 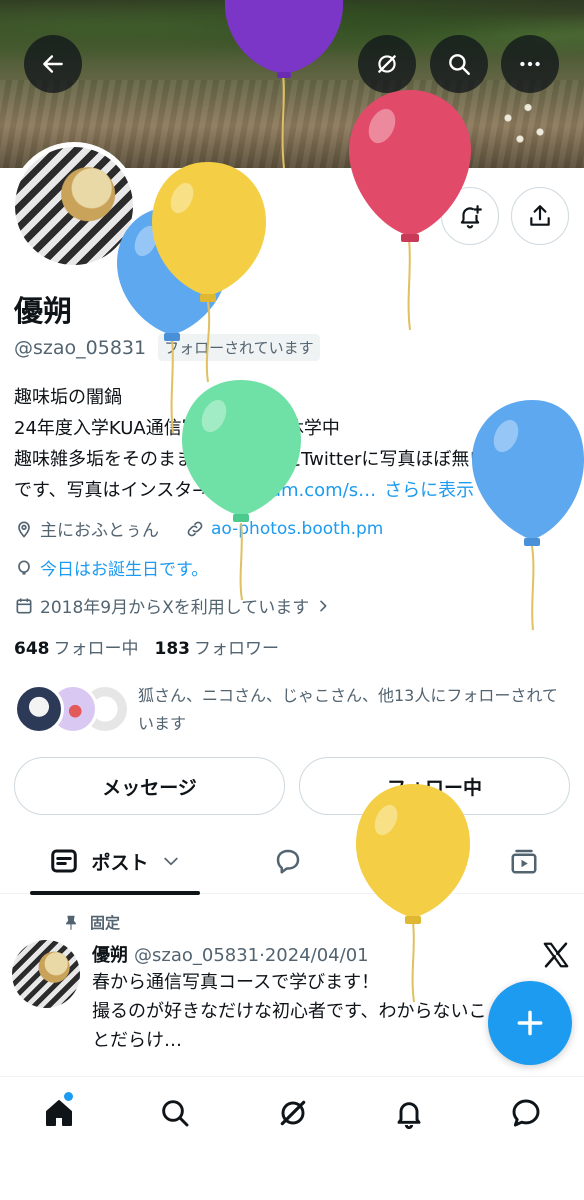 What do you see at coordinates (24, 605) in the screenshot?
I see `calendar-icon` at bounding box center [24, 605].